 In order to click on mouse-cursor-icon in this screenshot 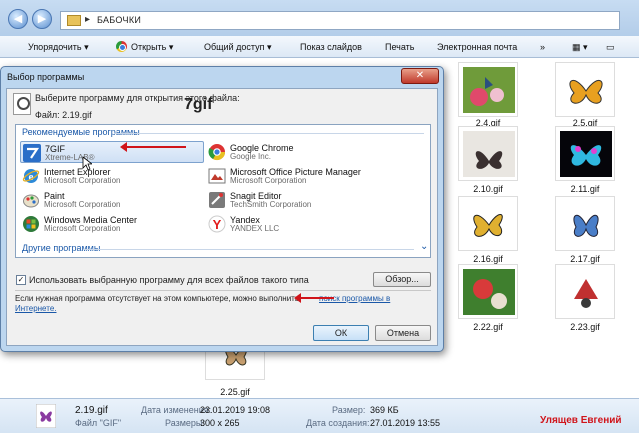, I will do `click(87, 163)`.